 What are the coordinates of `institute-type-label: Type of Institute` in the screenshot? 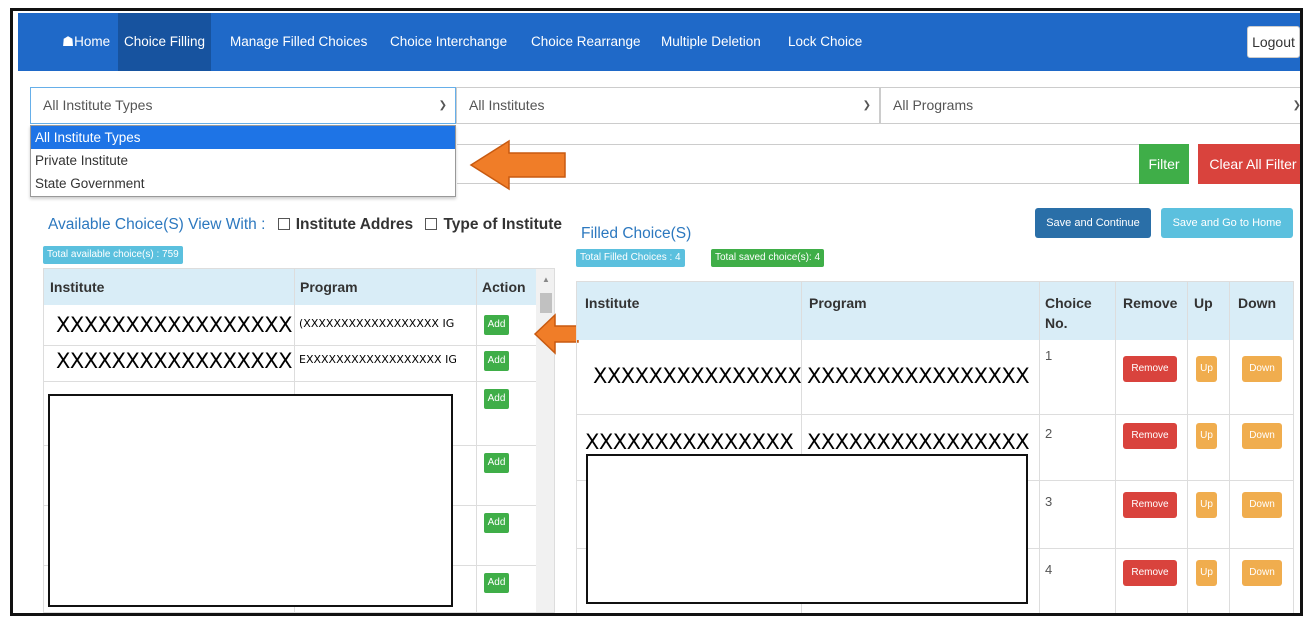 It's located at (502, 224).